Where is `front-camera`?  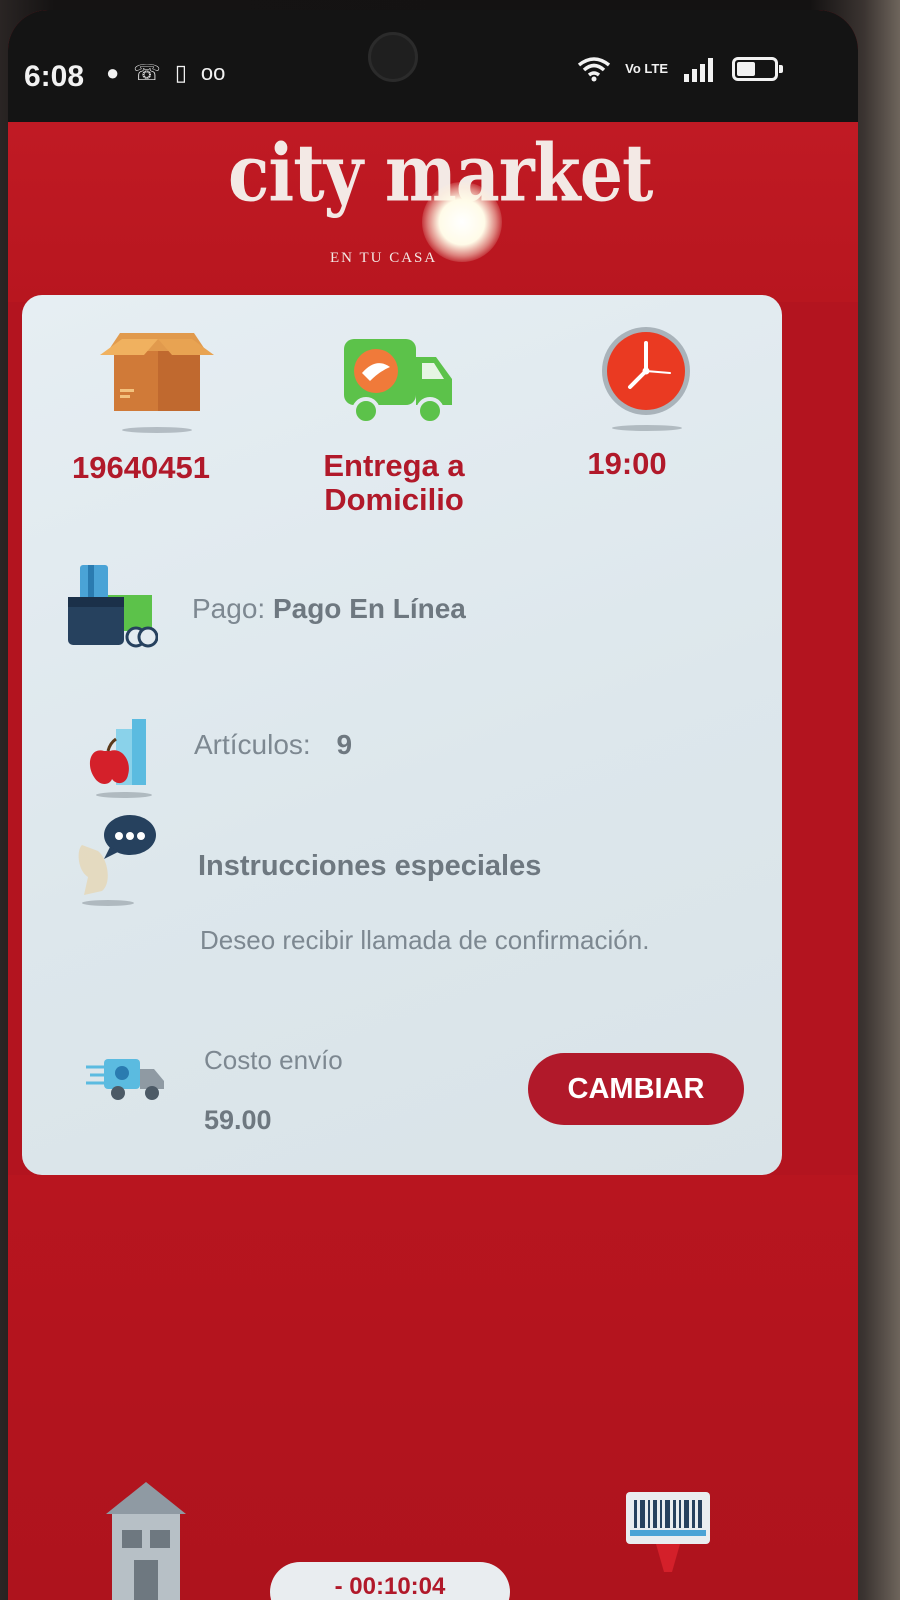 front-camera is located at coordinates (393, 57).